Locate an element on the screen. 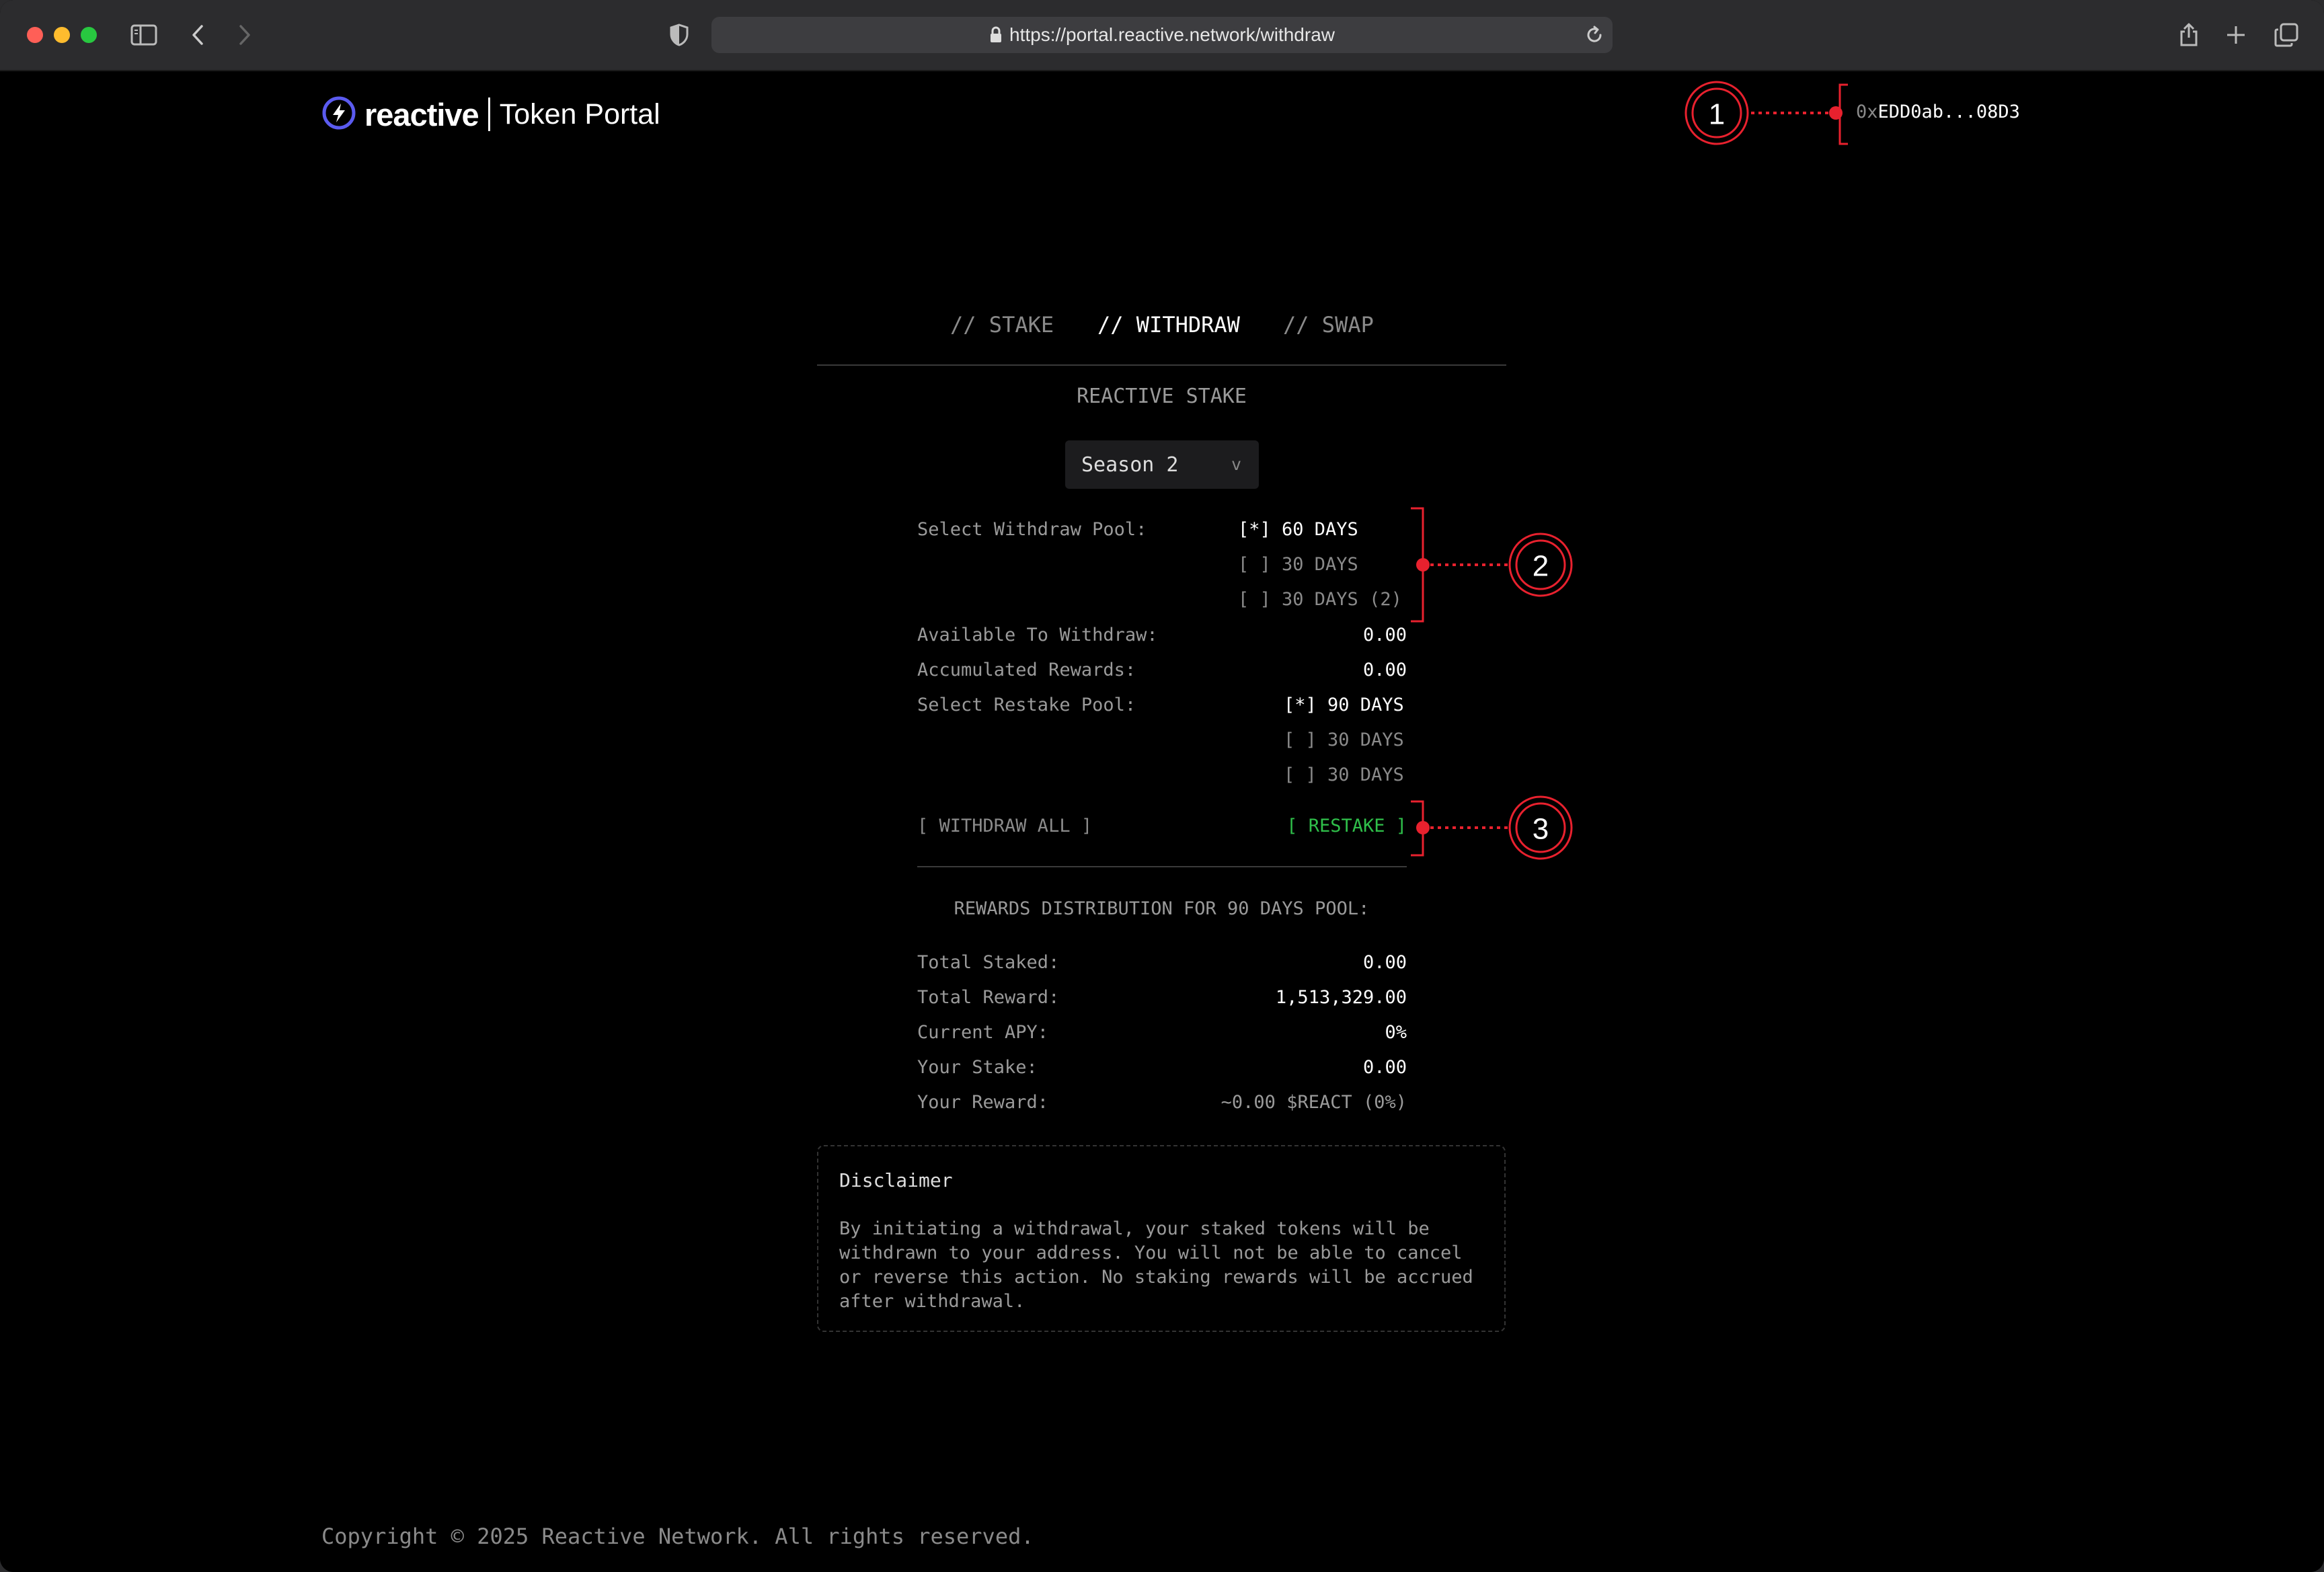  browser-toolbar: https://portal.reactive.network/withdraw is located at coordinates (1162, 35).